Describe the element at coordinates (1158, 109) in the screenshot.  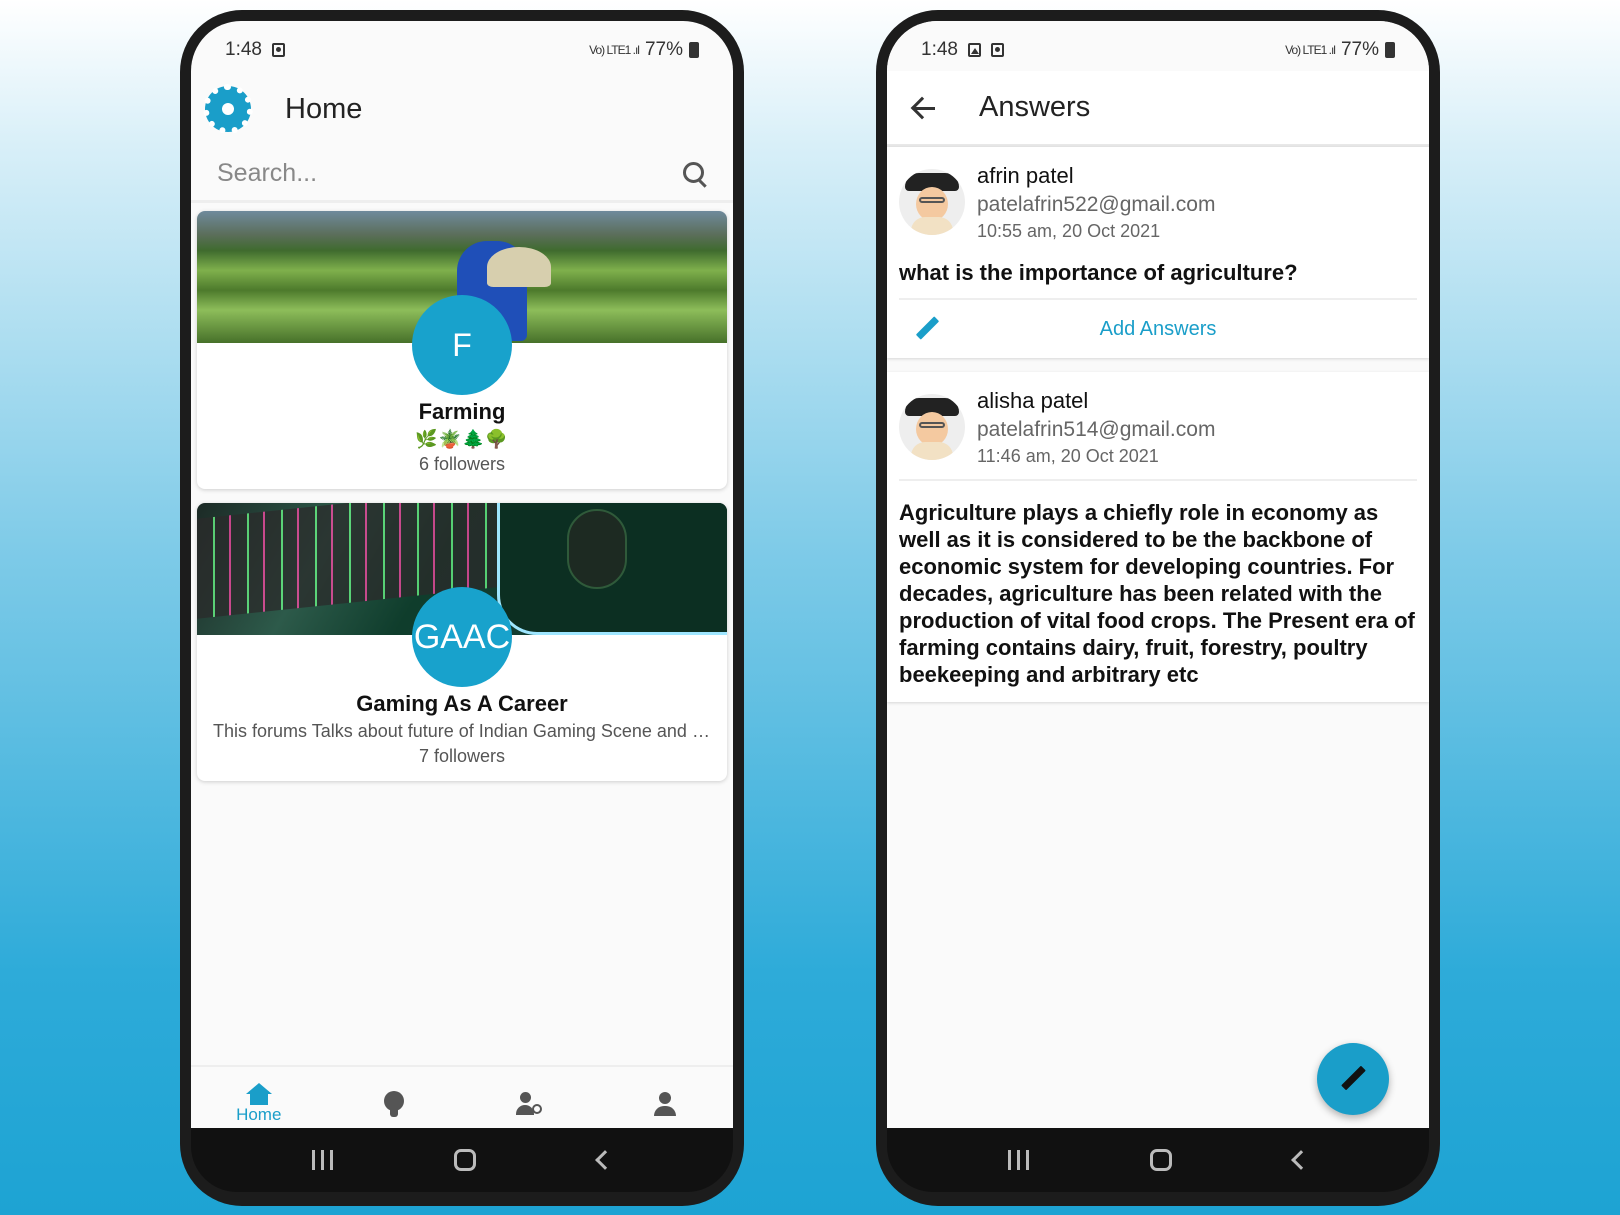
I see `app-bar: Answers` at that location.